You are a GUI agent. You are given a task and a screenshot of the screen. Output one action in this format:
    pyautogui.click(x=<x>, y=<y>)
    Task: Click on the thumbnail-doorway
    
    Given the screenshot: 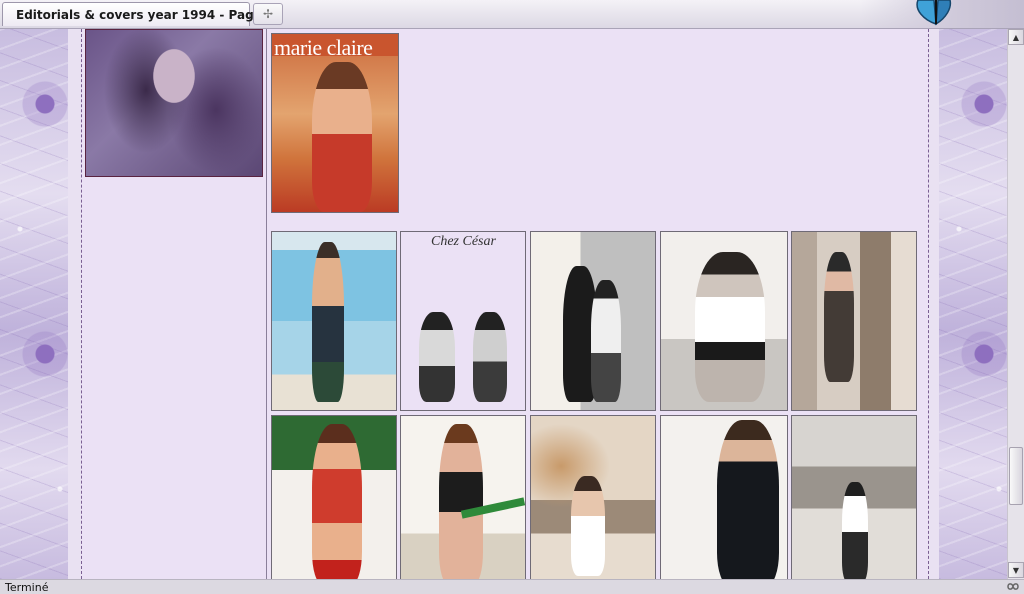 What is the action you would take?
    pyautogui.click(x=854, y=321)
    